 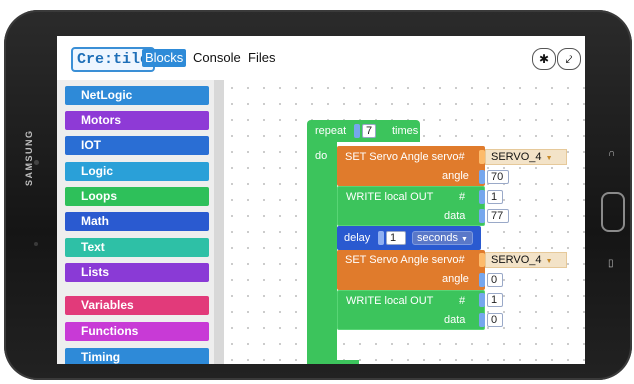 I want to click on write-2-pin-field: 1, so click(x=495, y=300).